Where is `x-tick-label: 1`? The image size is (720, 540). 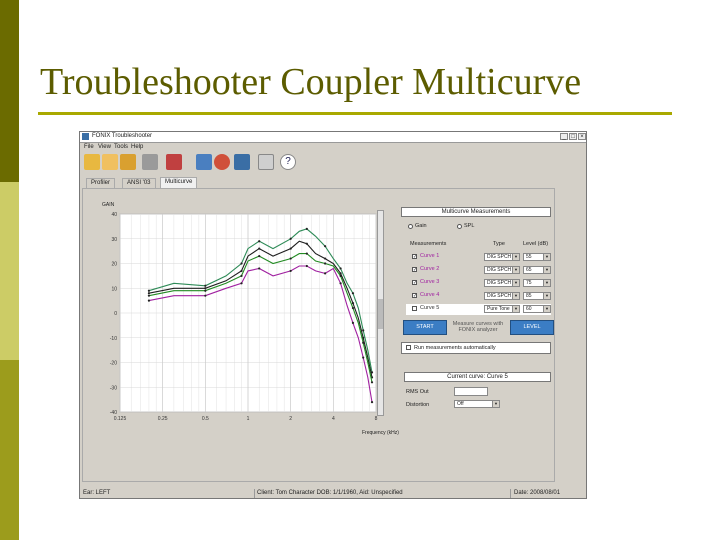 x-tick-label: 1 is located at coordinates (248, 419).